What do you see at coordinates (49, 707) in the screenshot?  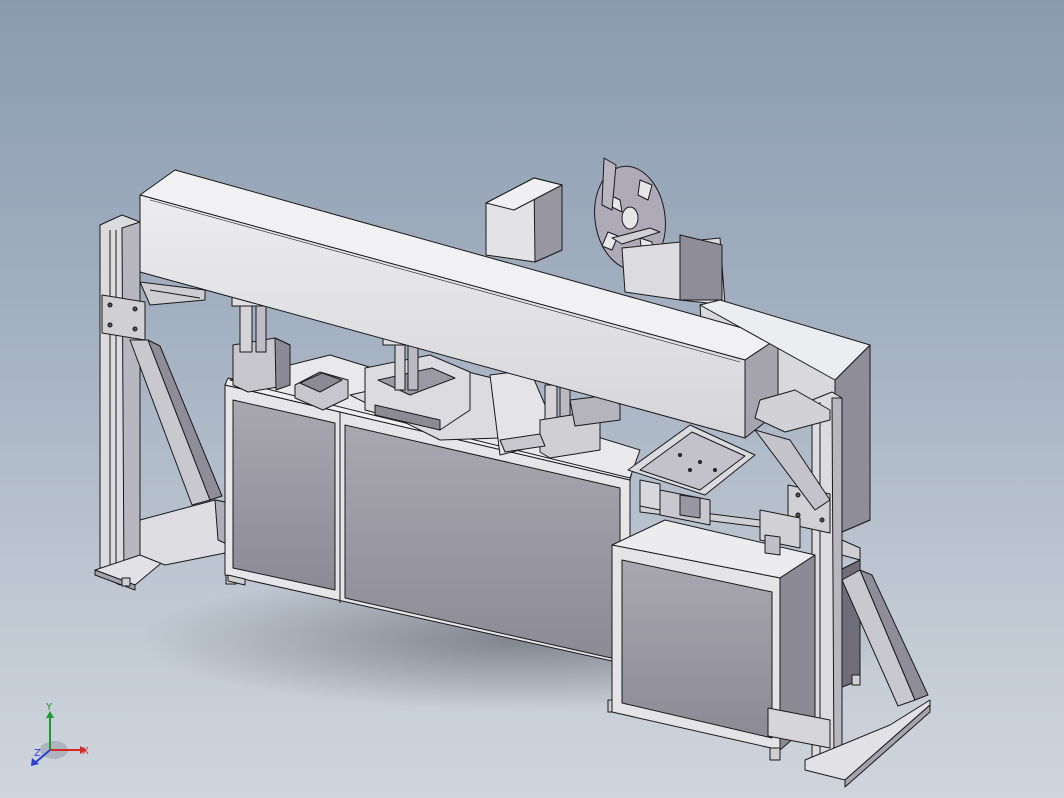 I see `y-axis-label: Y` at bounding box center [49, 707].